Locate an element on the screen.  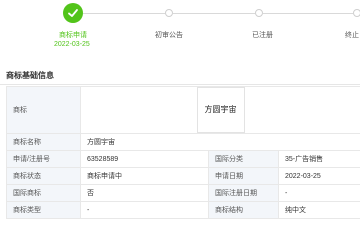
field-value: 商标申请中 is located at coordinates (144, 176).